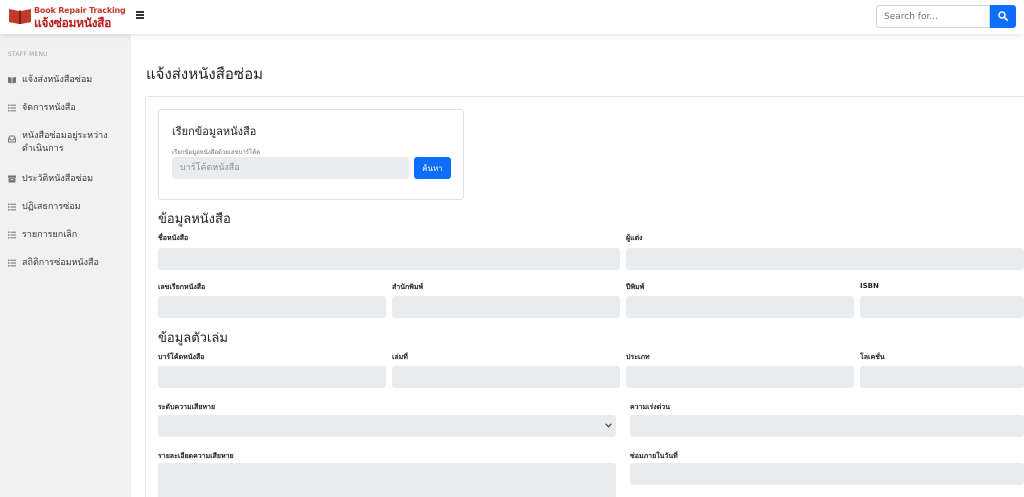 This screenshot has height=497, width=1024. I want to click on sidebar-item-statistics: สถิติการซ่อมหนังสือ, so click(67, 263).